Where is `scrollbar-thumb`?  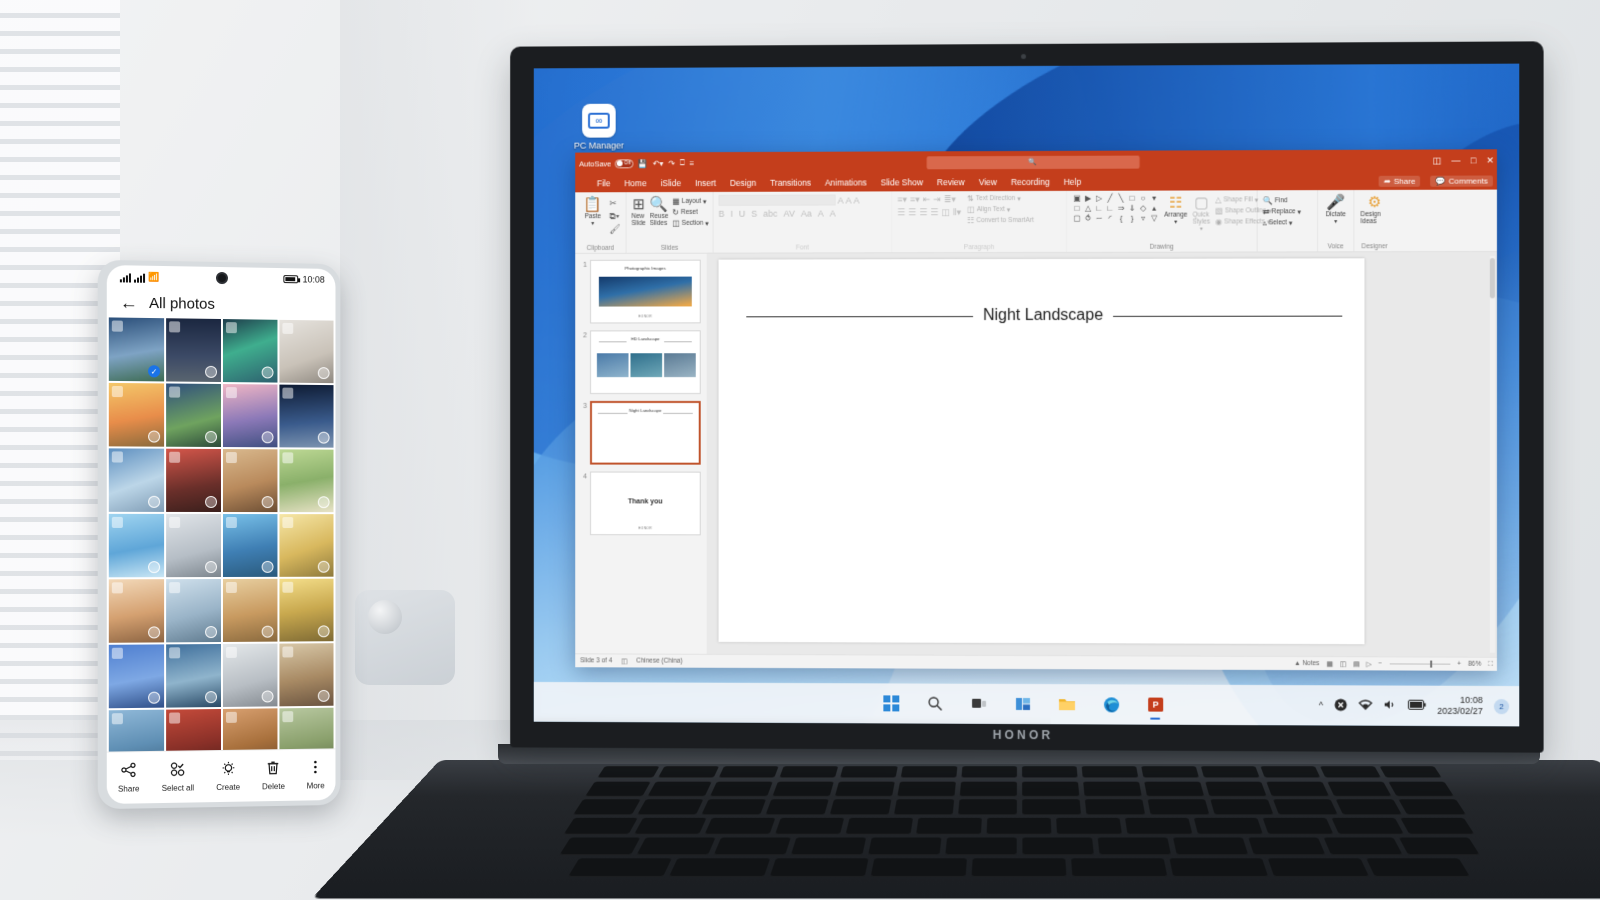
scrollbar-thumb is located at coordinates (1492, 278).